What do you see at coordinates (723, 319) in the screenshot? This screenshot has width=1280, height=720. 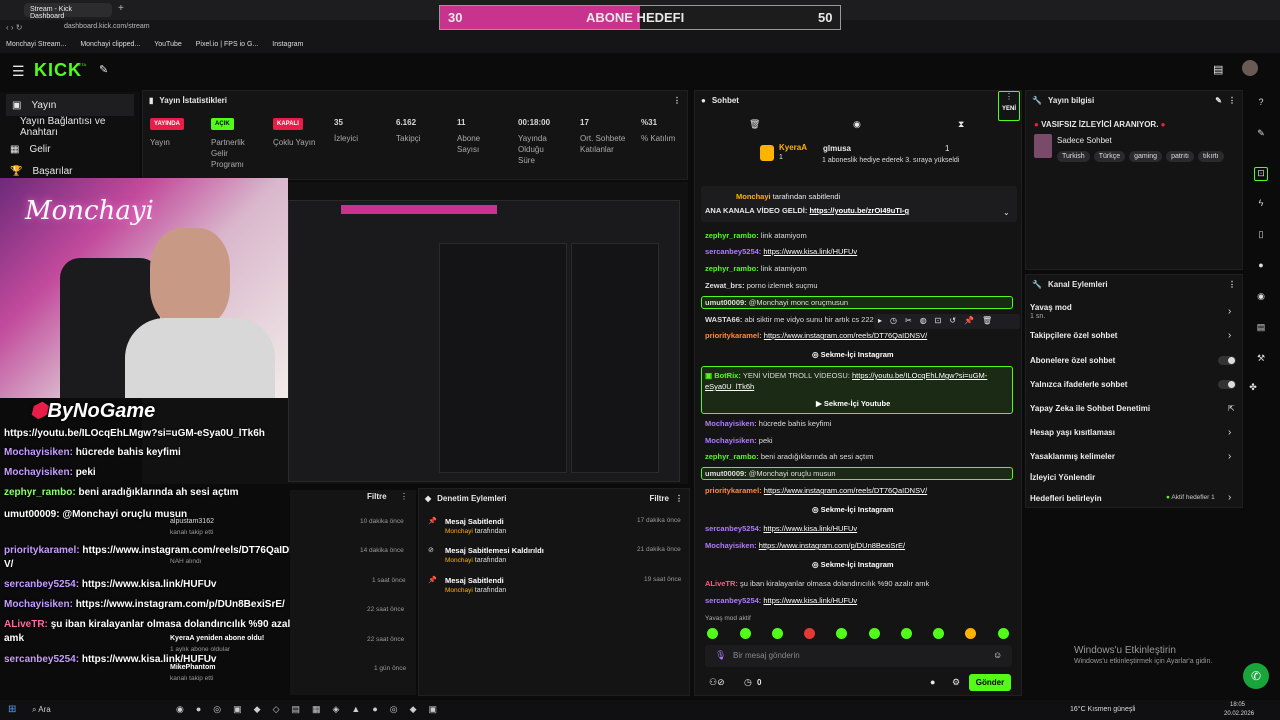 I see `chat-user: WASTA66:` at bounding box center [723, 319].